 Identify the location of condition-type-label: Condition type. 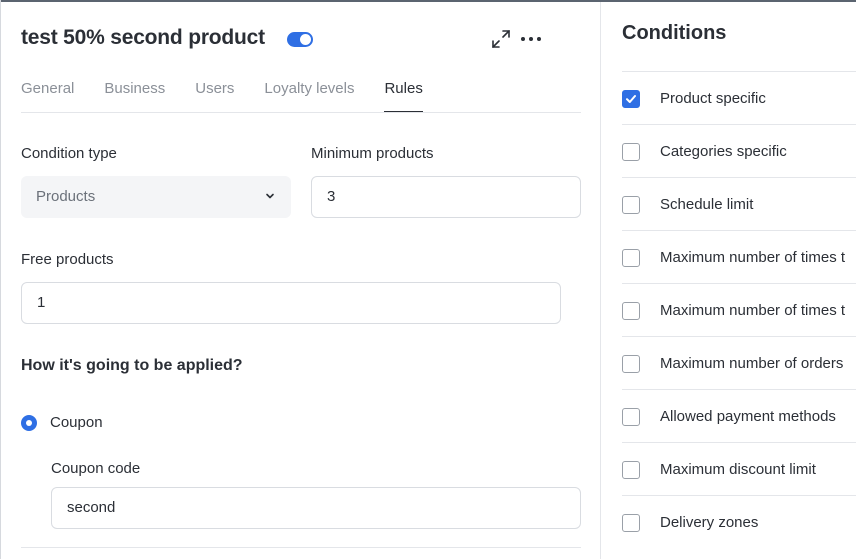
(69, 153).